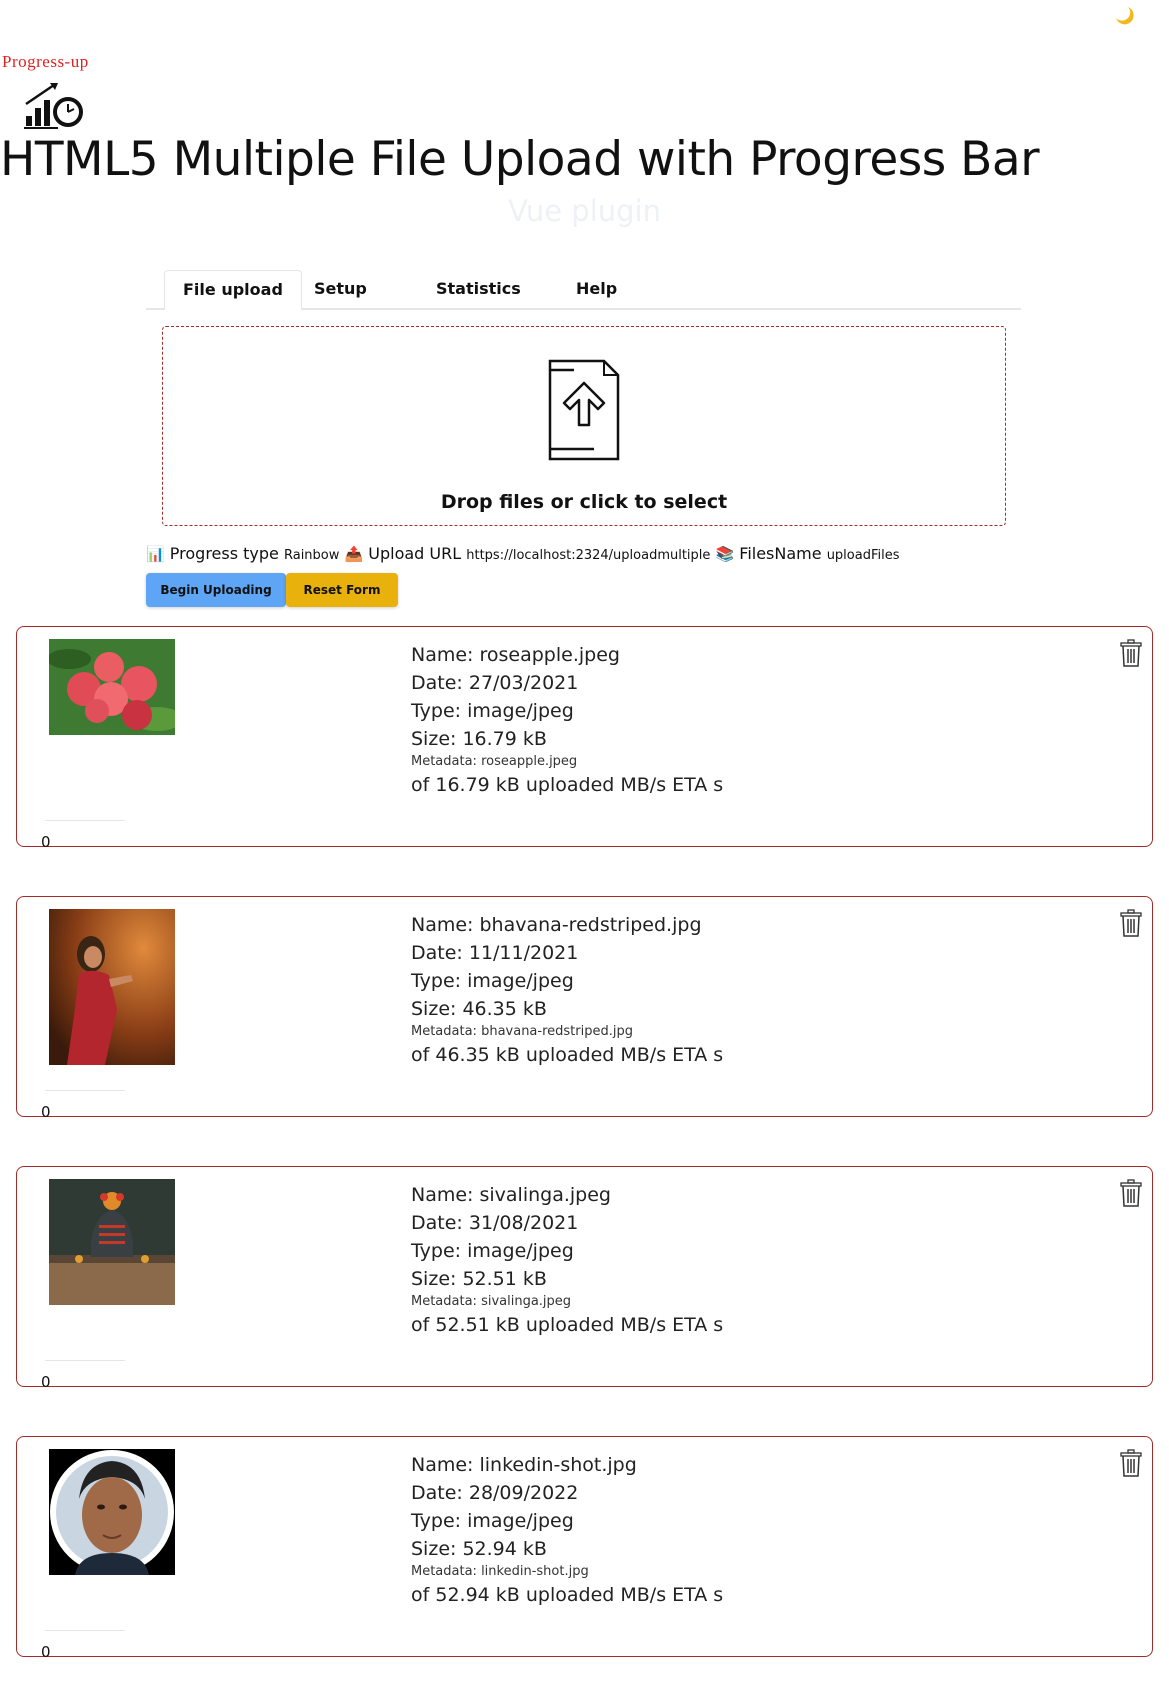  I want to click on outbox-tray-icon: 📤, so click(354, 554).